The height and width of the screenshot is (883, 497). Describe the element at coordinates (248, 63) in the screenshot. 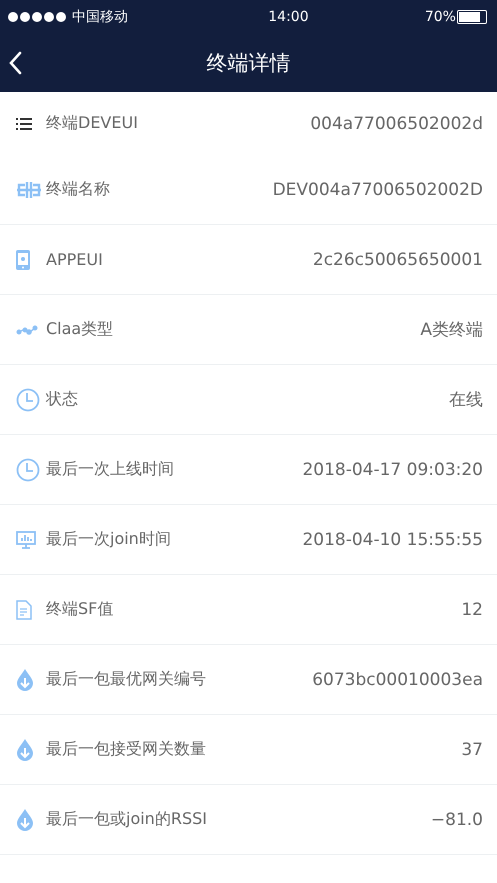

I see `page-title: 终端详情` at that location.